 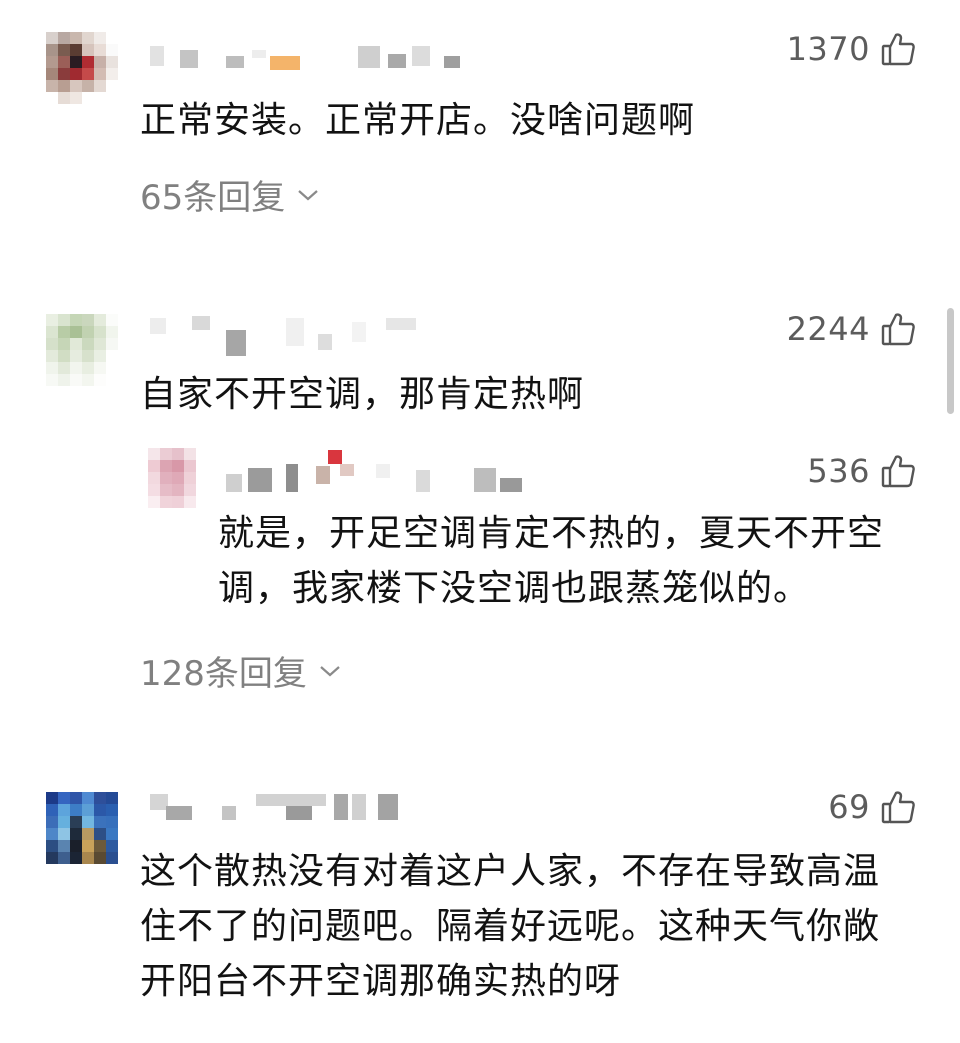 I want to click on comment-text-line-2: 住不了的问题吧。隔着好远呢。这种天气你敞, so click(x=510, y=926).